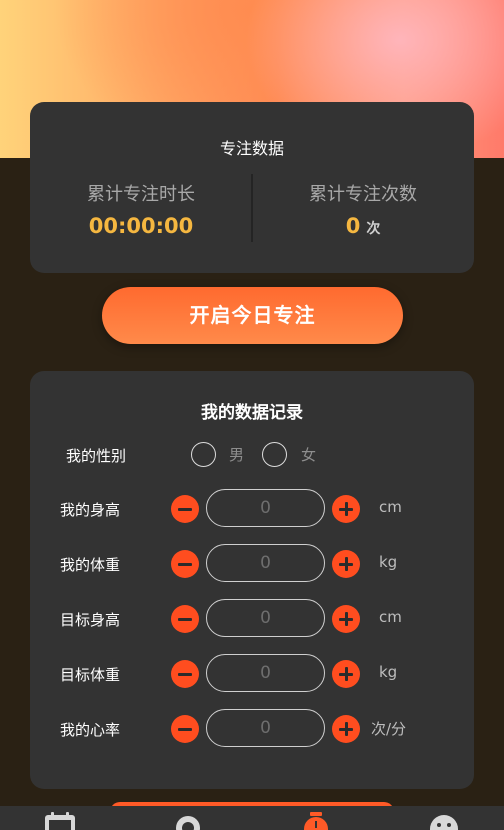 This screenshot has width=504, height=830. What do you see at coordinates (90, 510) in the screenshot?
I see `height-label: 我的身高` at bounding box center [90, 510].